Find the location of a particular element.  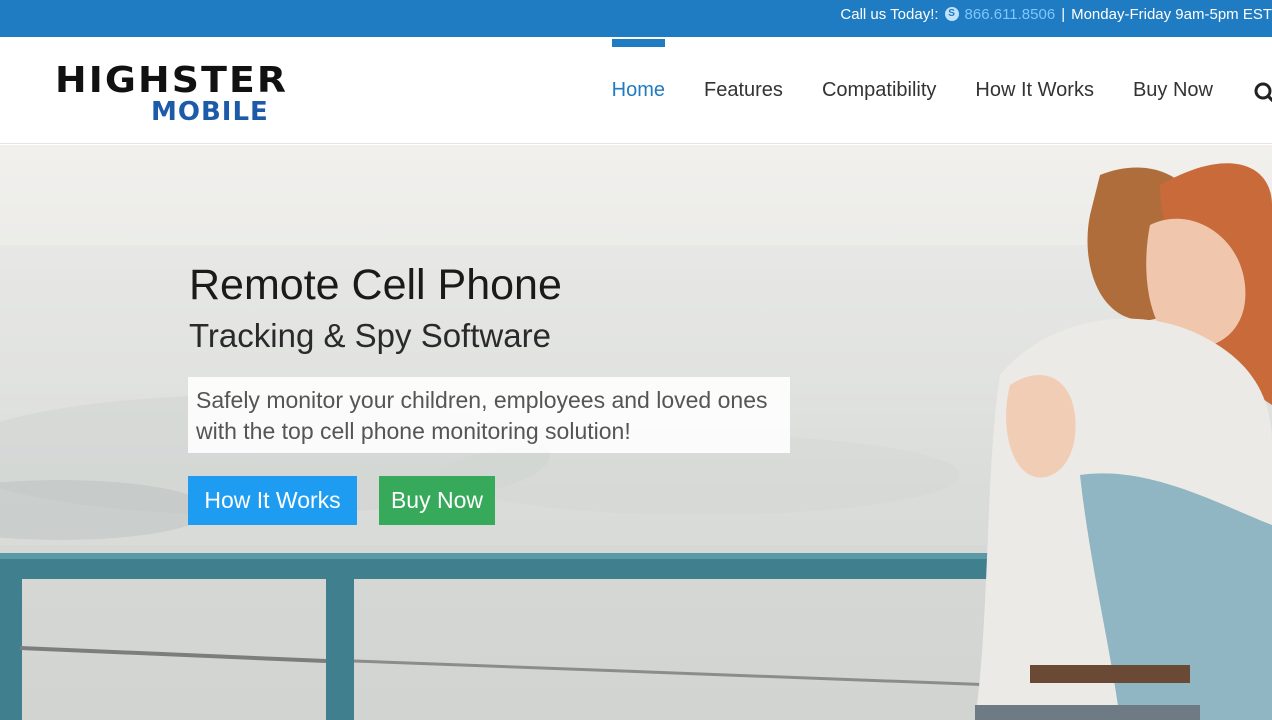

buy-now-button: Buy Now is located at coordinates (437, 500).